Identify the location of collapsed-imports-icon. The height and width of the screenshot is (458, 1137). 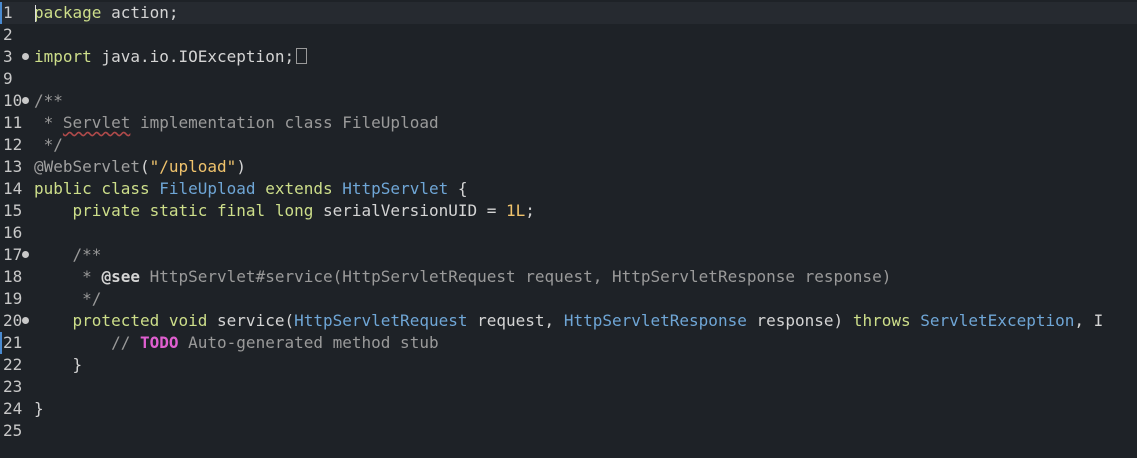
(302, 56).